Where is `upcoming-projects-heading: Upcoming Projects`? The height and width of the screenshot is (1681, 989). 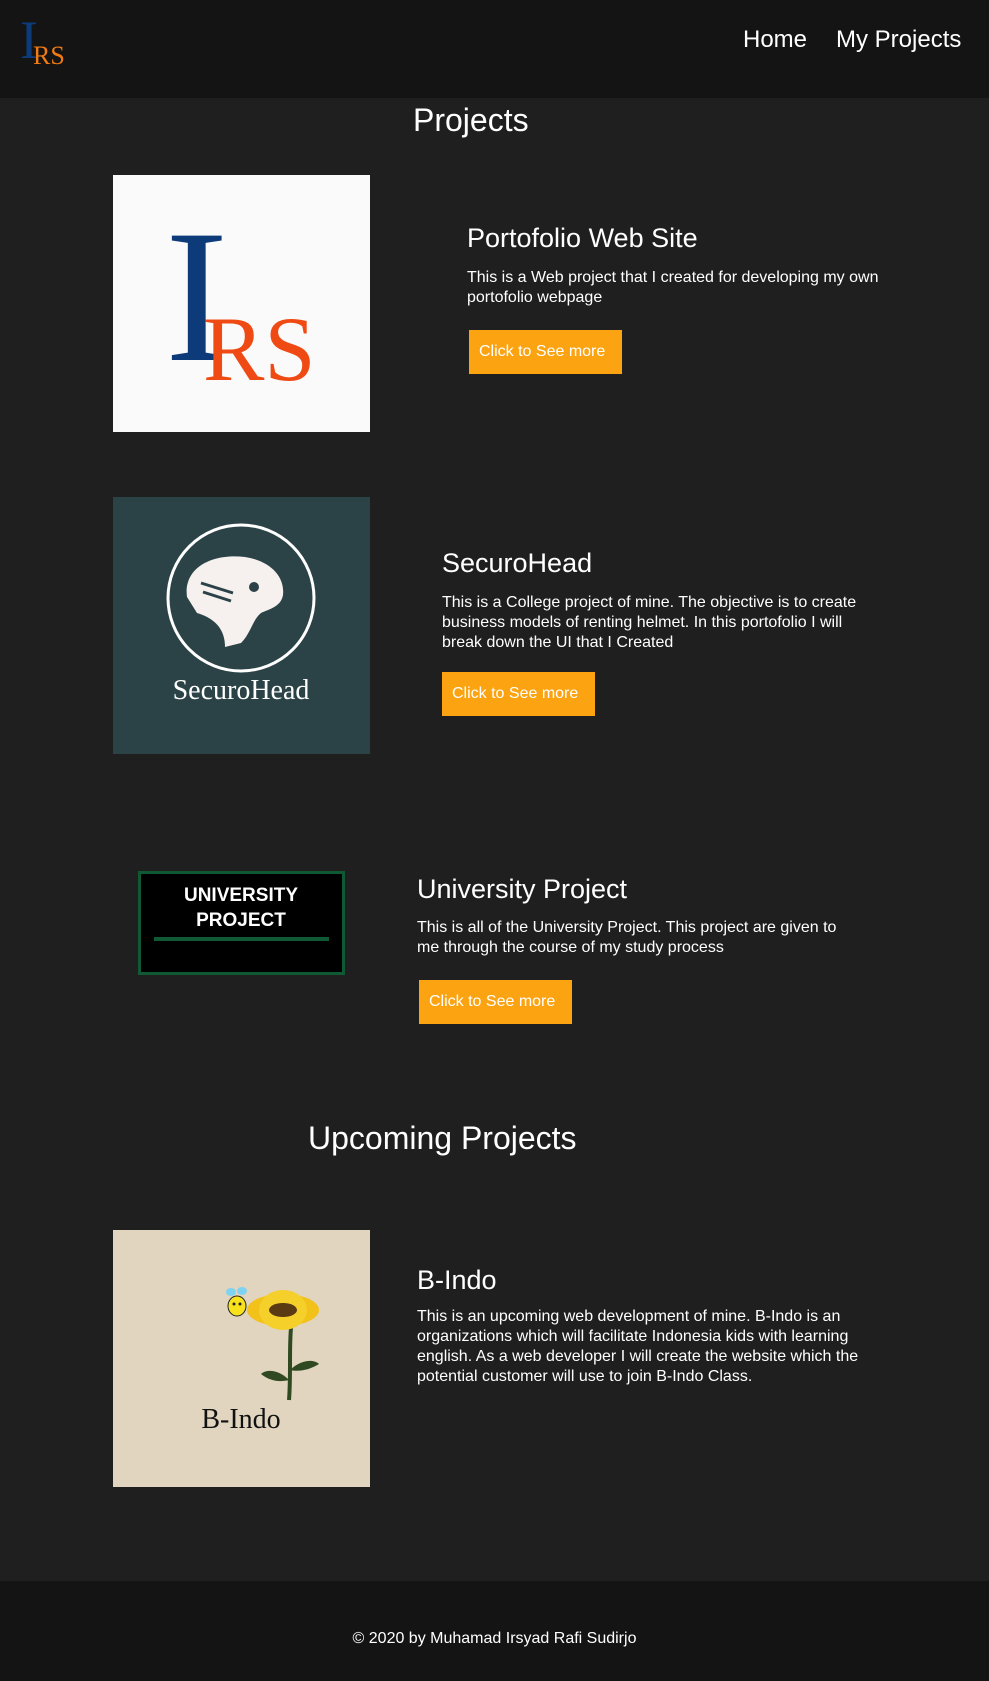 upcoming-projects-heading: Upcoming Projects is located at coordinates (442, 1138).